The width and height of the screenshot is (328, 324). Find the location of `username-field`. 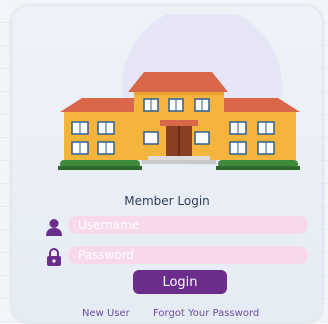

username-field is located at coordinates (188, 225).